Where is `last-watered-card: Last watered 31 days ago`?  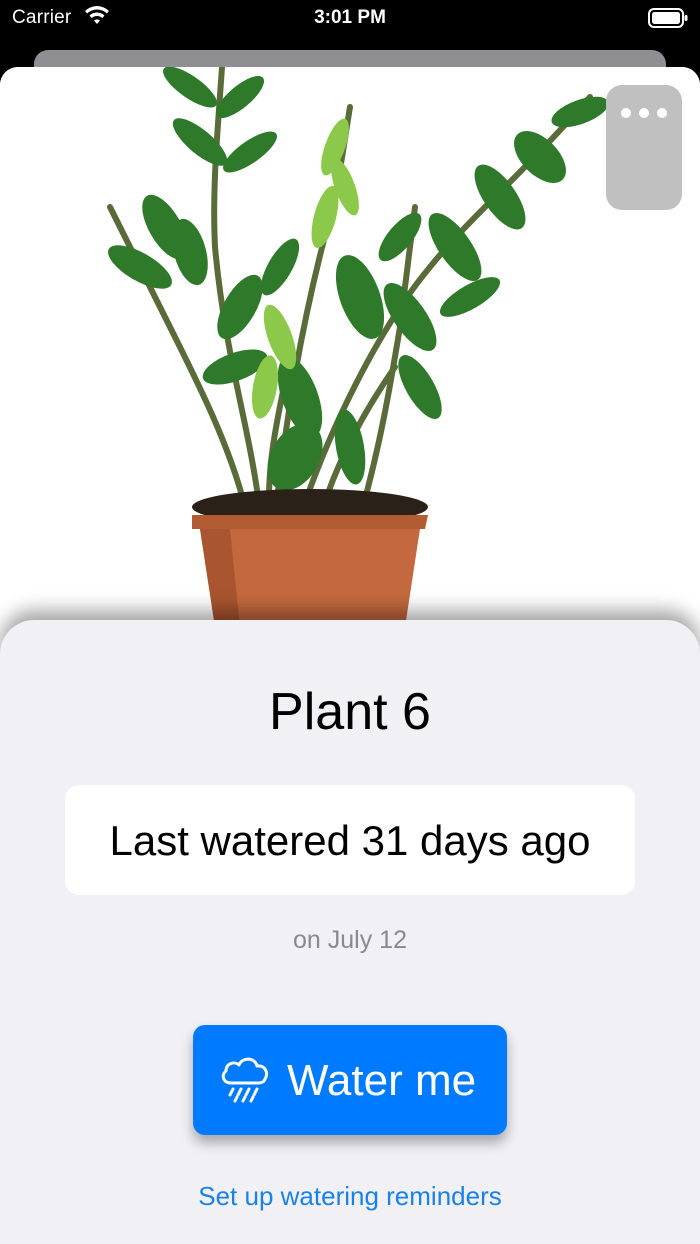
last-watered-card: Last watered 31 days ago is located at coordinates (350, 840).